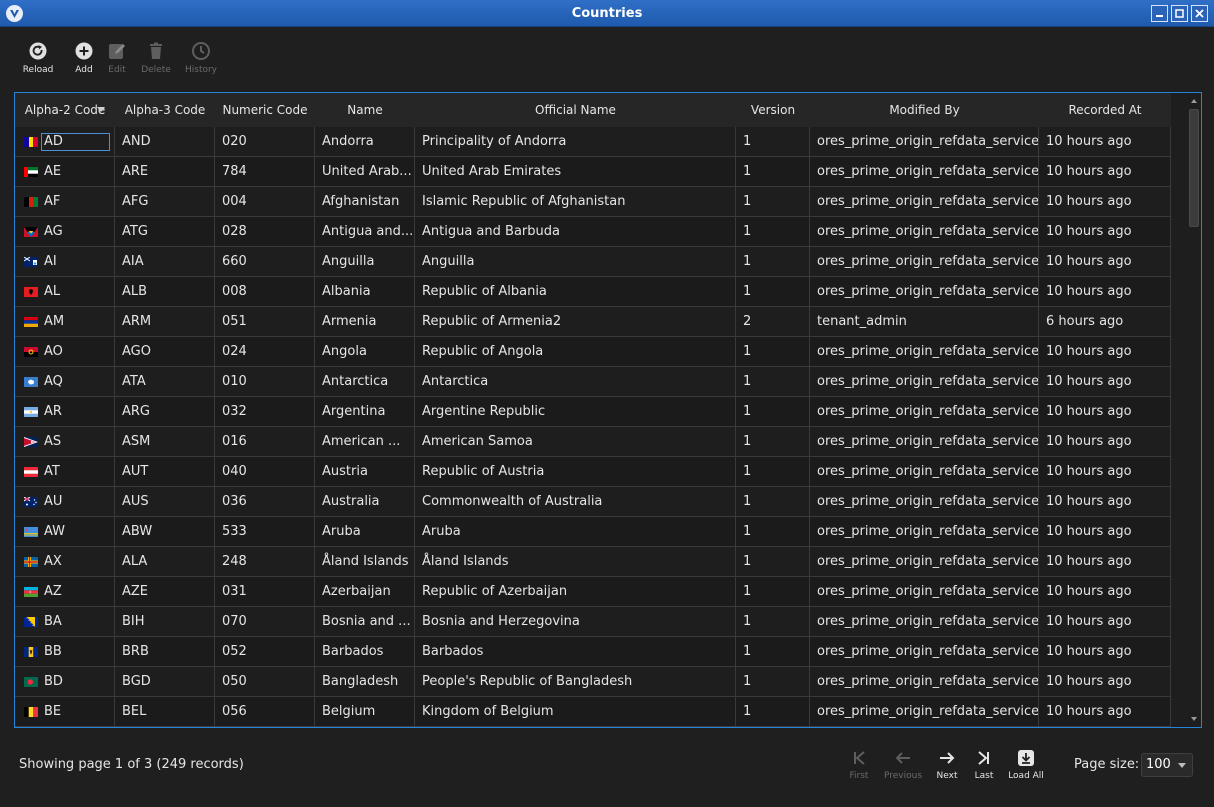 The image size is (1214, 807). I want to click on scroll-up-icon, so click(1194, 101).